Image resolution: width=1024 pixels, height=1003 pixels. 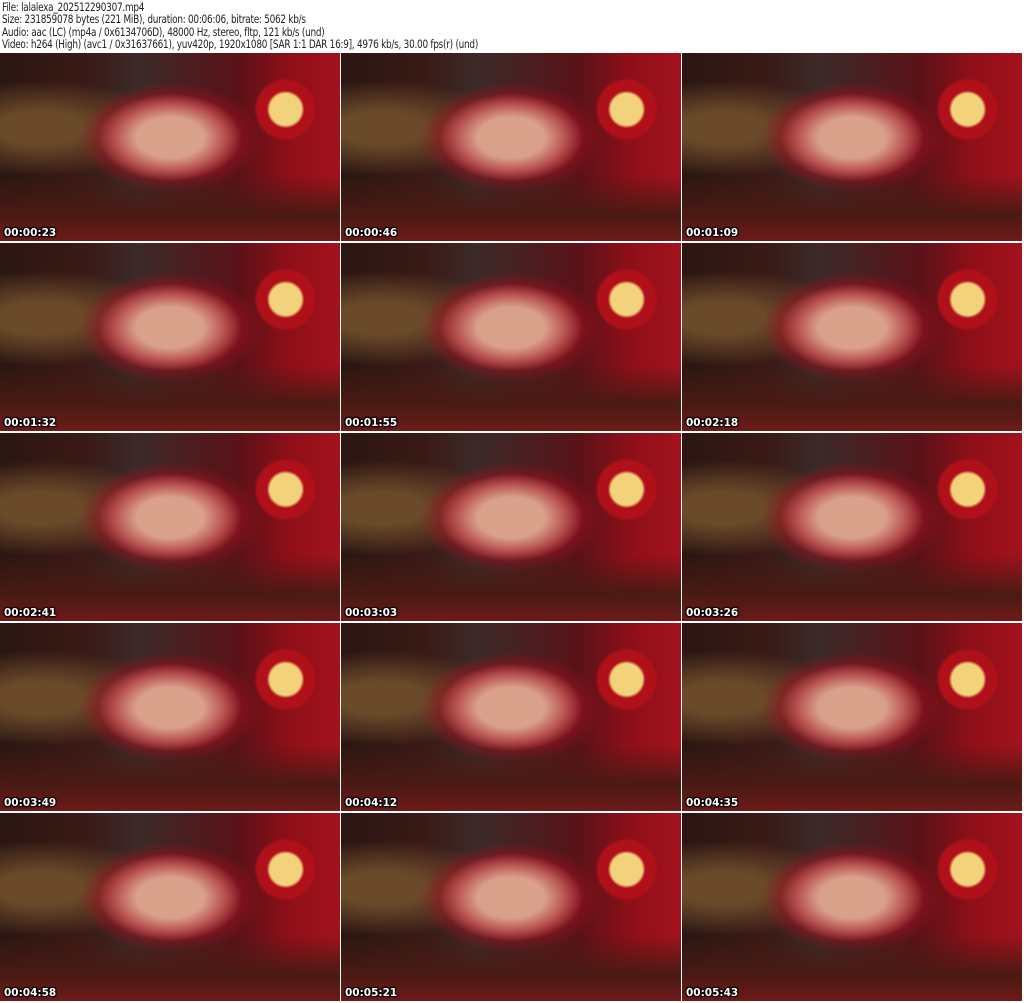 I want to click on video-thumbnail: 00:01:32, so click(x=170, y=337).